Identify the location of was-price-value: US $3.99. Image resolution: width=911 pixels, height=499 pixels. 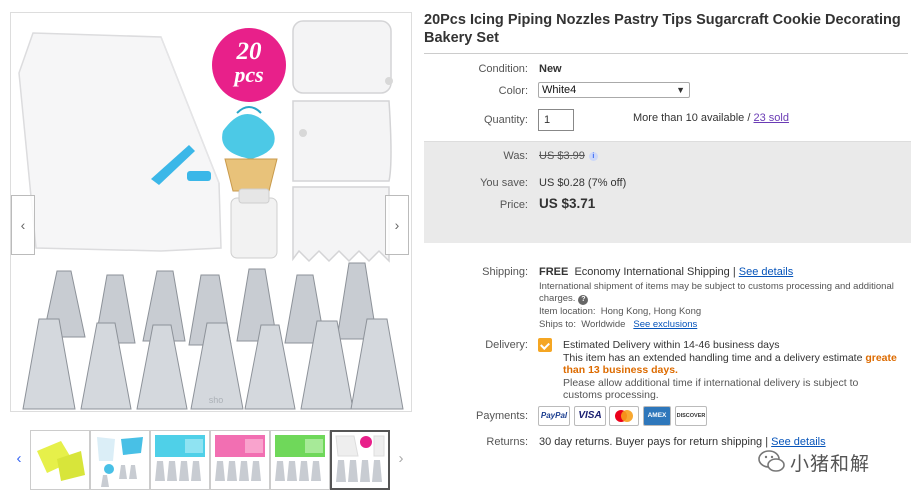
(562, 156).